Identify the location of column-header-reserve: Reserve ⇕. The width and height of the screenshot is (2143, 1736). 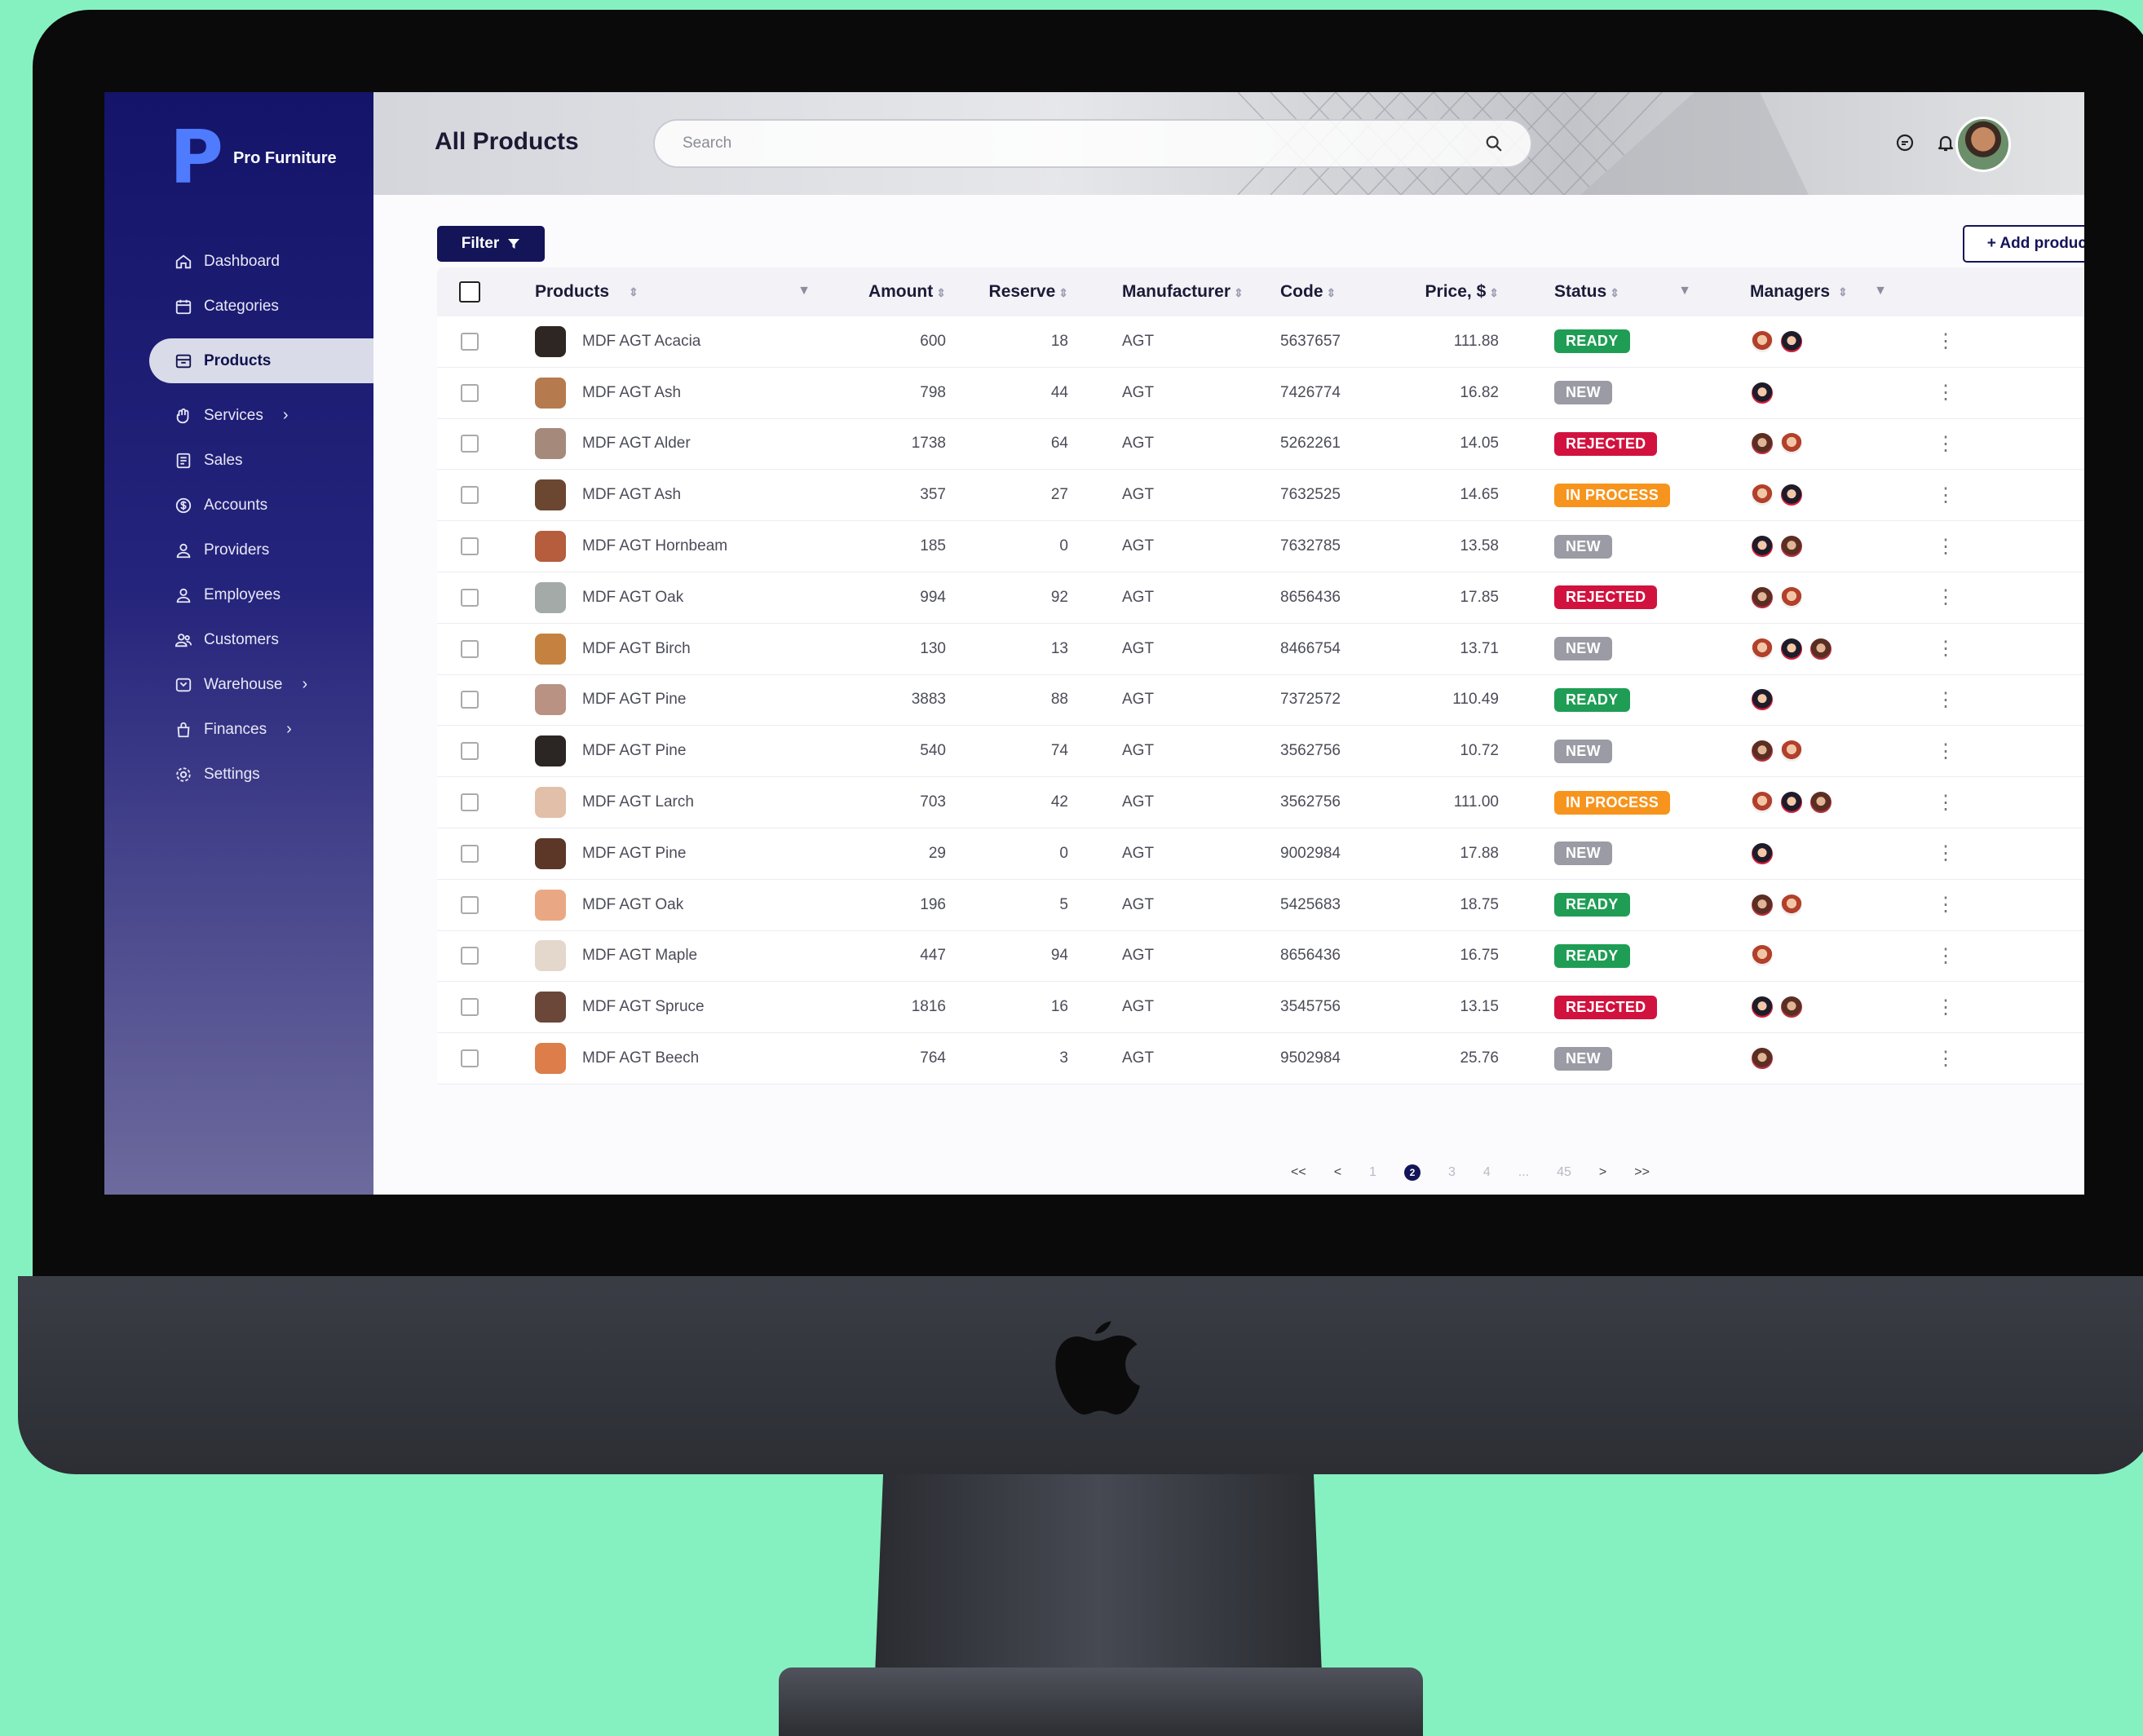
(1012, 292).